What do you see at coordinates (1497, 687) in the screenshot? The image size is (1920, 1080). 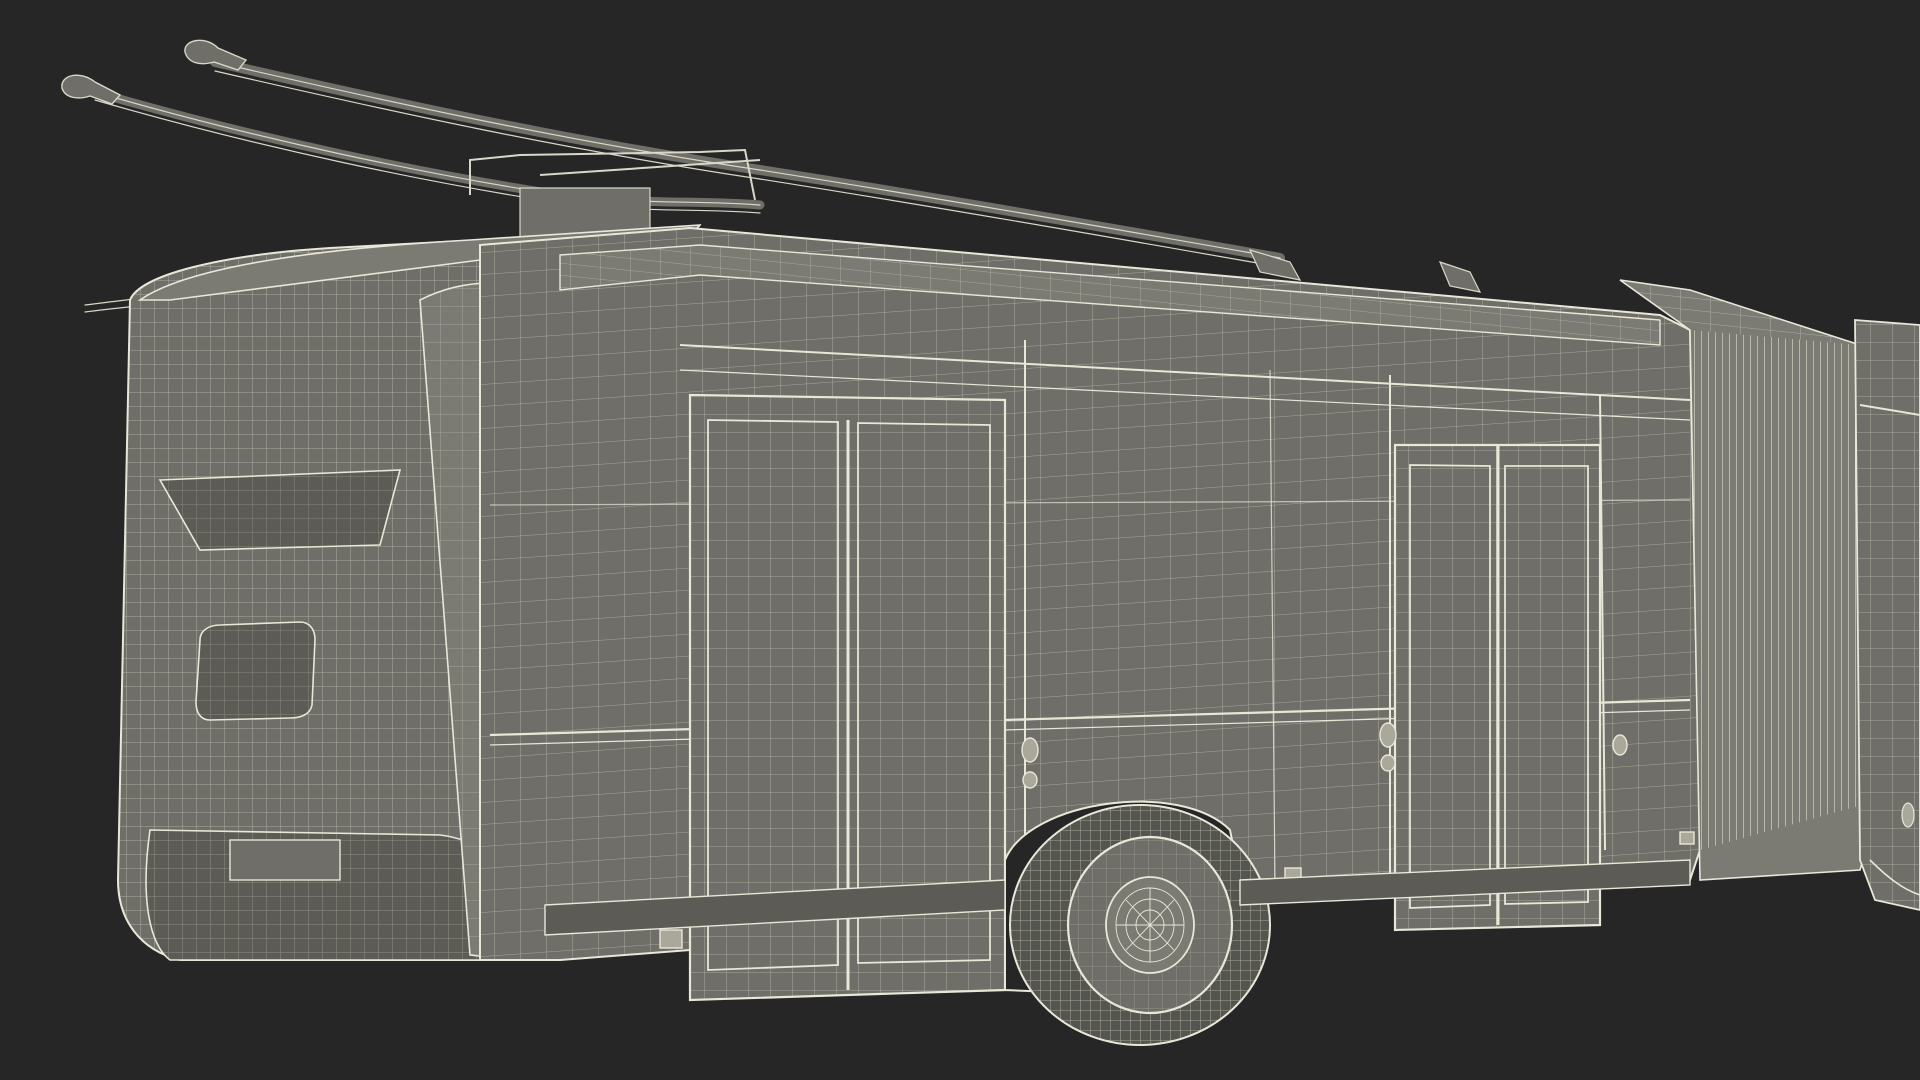 I see `door-middle` at bounding box center [1497, 687].